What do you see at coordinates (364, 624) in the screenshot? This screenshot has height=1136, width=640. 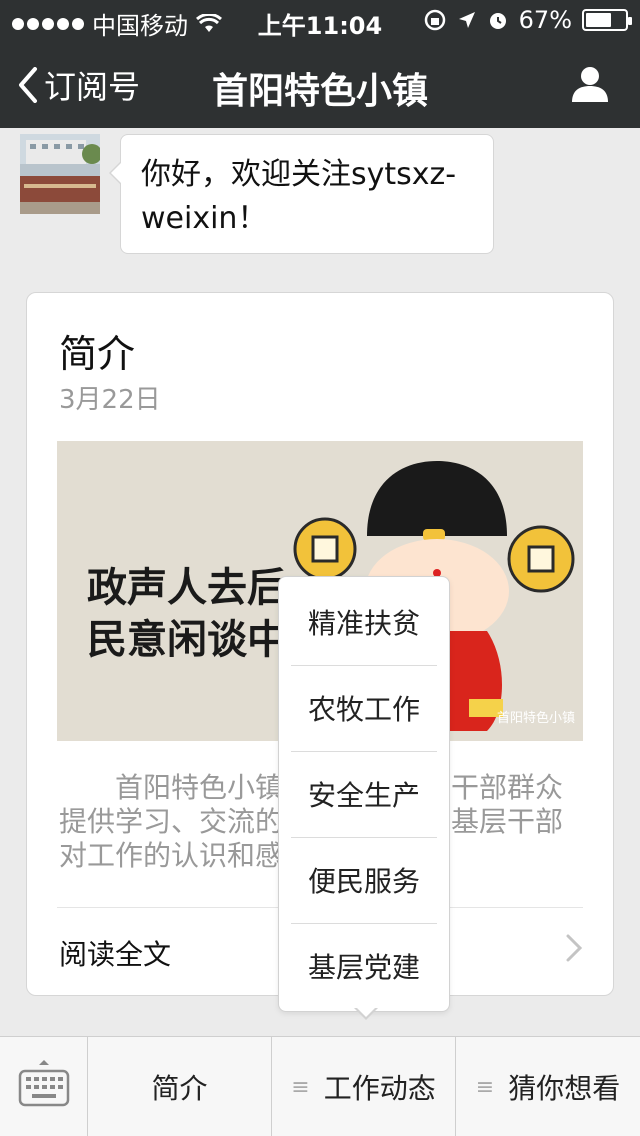 I see `submenu-item-poverty-alleviation: 精准扶贫` at bounding box center [364, 624].